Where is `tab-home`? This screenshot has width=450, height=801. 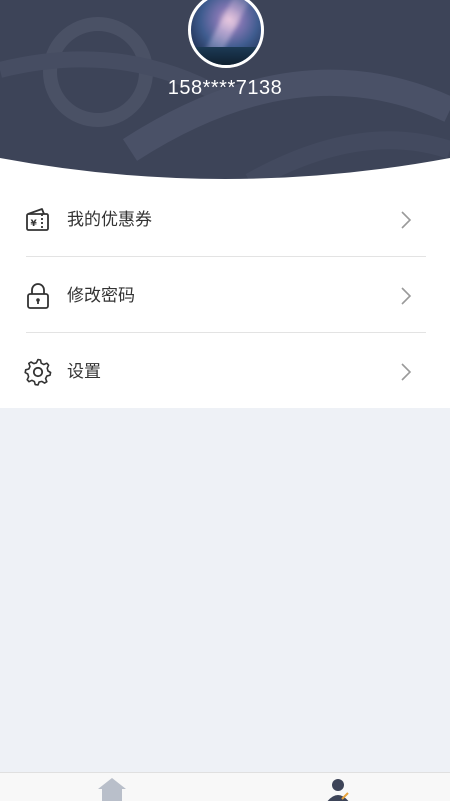
tab-home is located at coordinates (112, 787).